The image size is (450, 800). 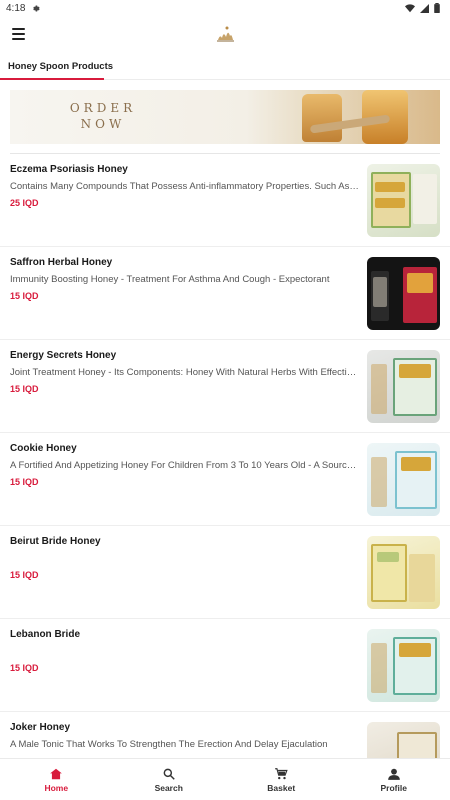 I want to click on product-name: Joker Honey, so click(x=40, y=727).